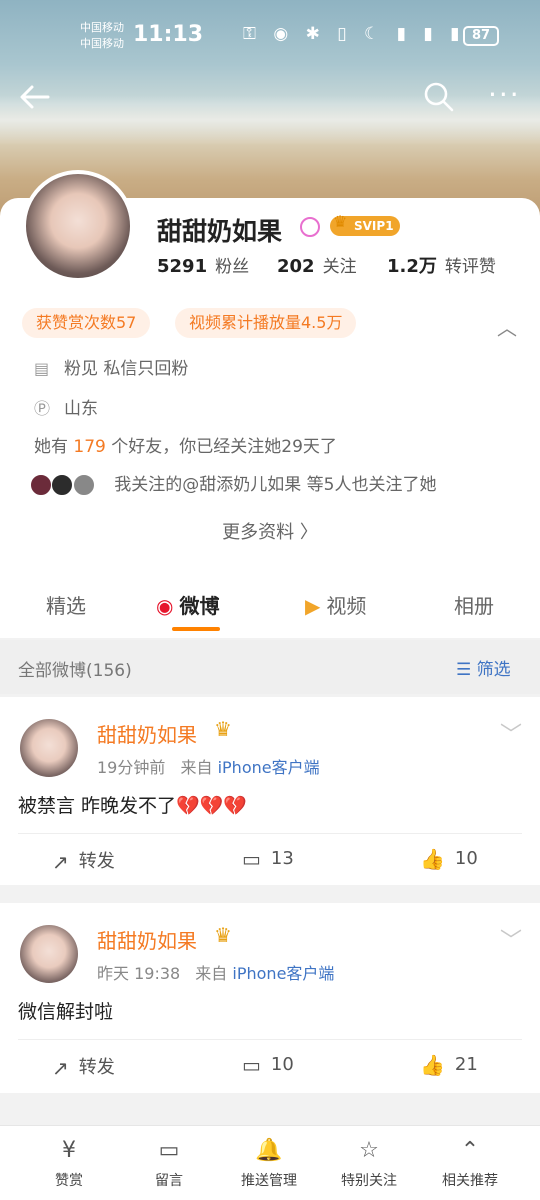 The width and height of the screenshot is (540, 1200). What do you see at coordinates (507, 326) in the screenshot?
I see `chevron-up-icon: ︿` at bounding box center [507, 326].